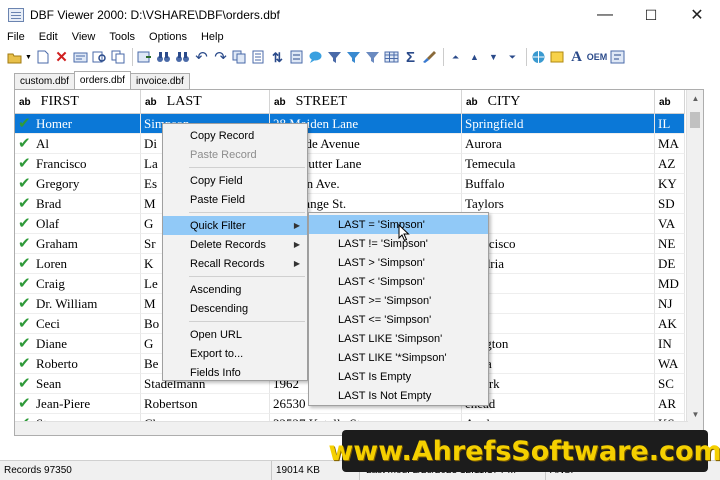 The width and height of the screenshot is (720, 480). I want to click on table-cell: Springfield, so click(558, 124).